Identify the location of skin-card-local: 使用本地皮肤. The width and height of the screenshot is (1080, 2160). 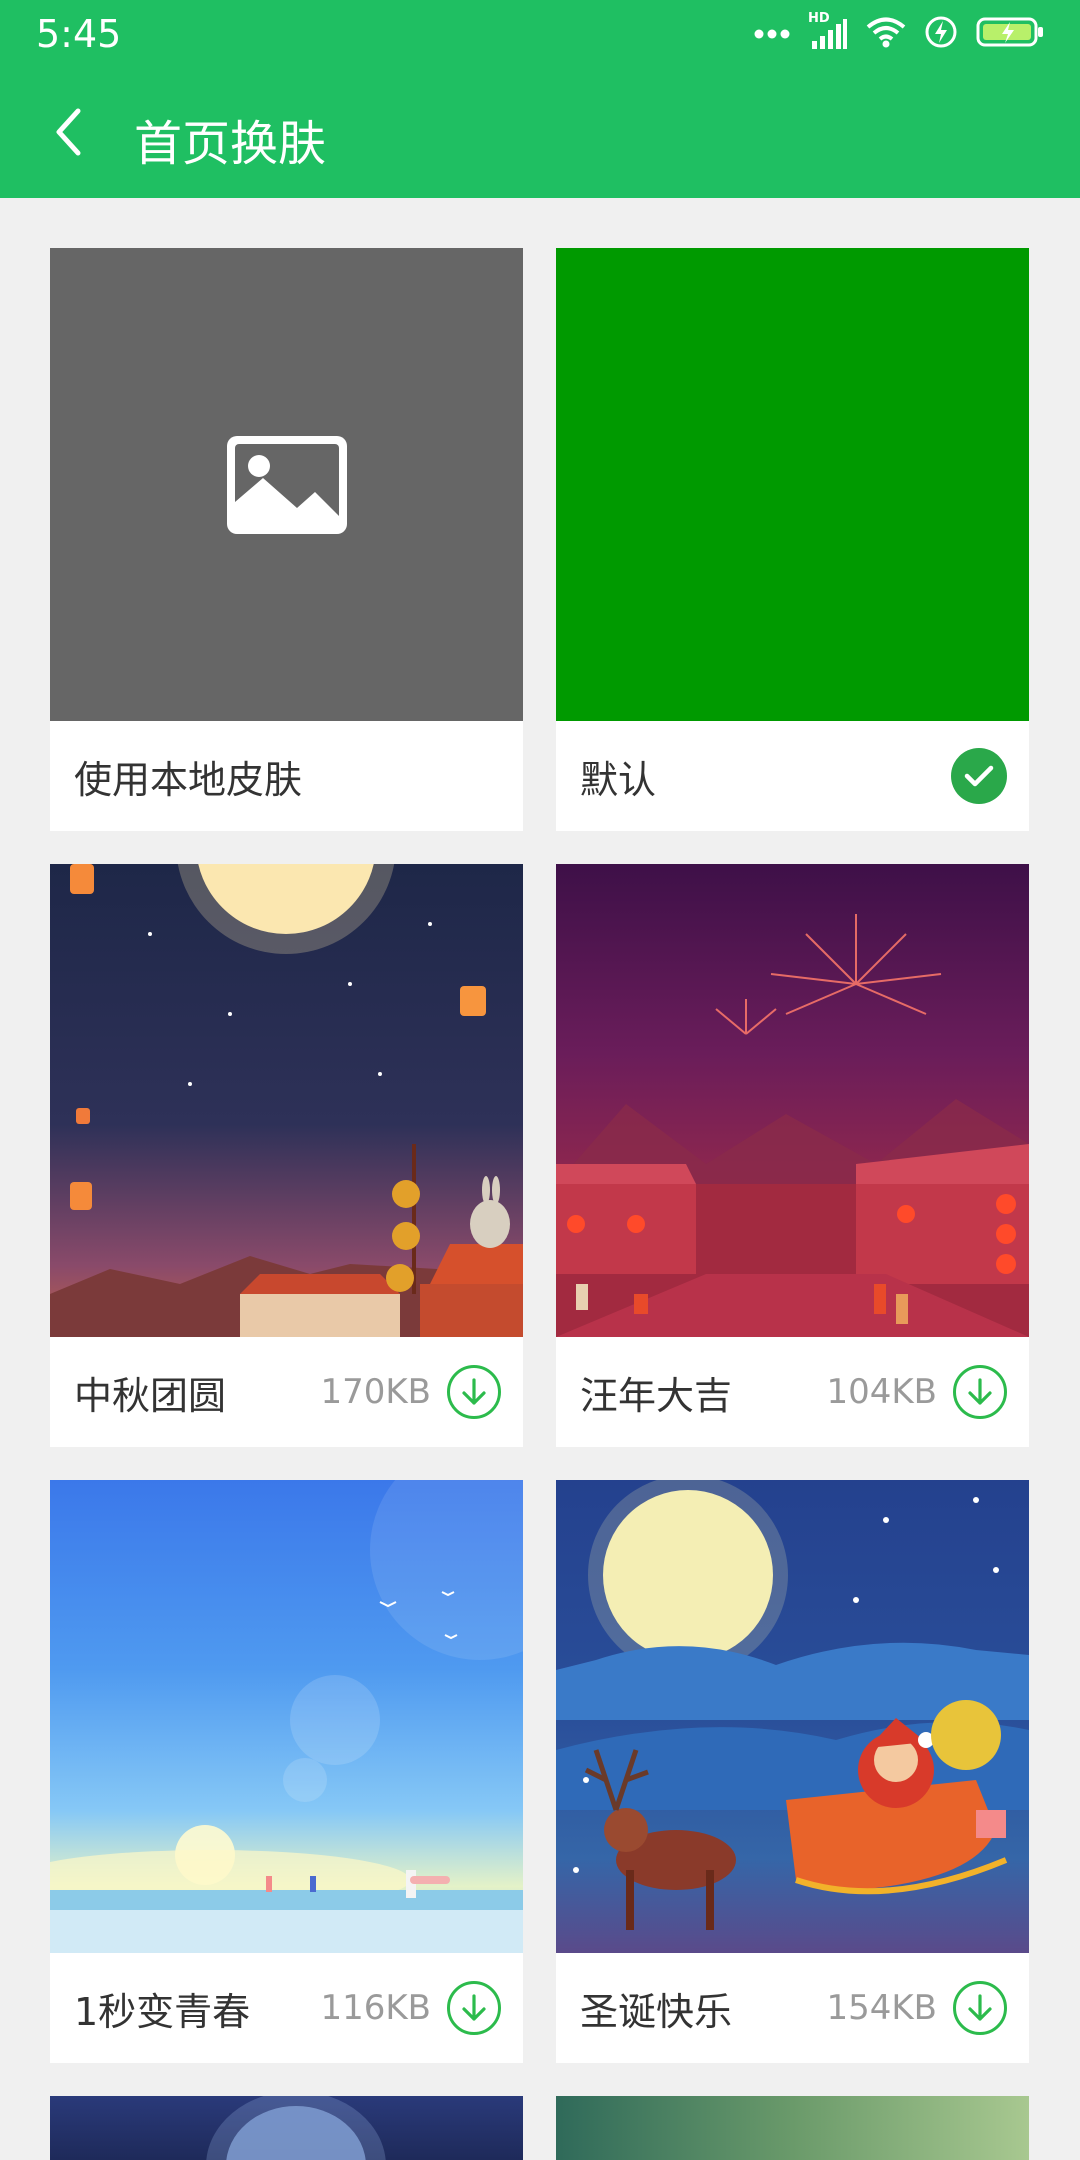
(286, 539).